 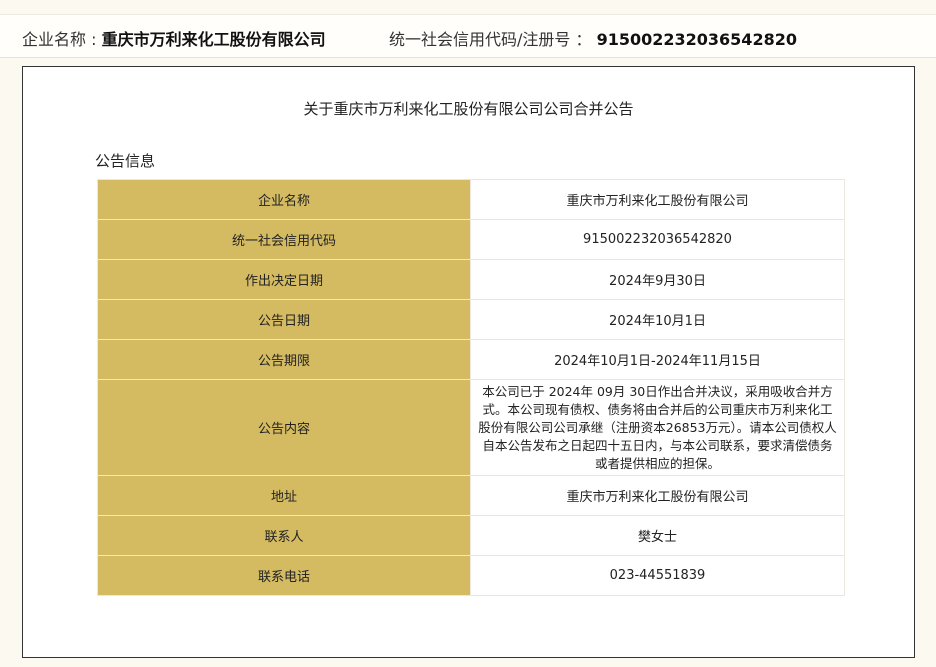 I want to click on table-row: 联系人 樊女士, so click(x=471, y=535).